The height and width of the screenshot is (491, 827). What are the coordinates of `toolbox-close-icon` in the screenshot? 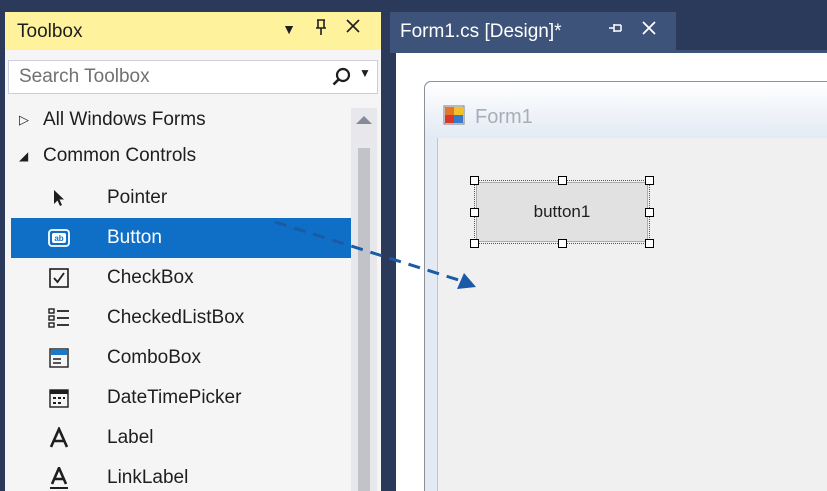 It's located at (353, 28).